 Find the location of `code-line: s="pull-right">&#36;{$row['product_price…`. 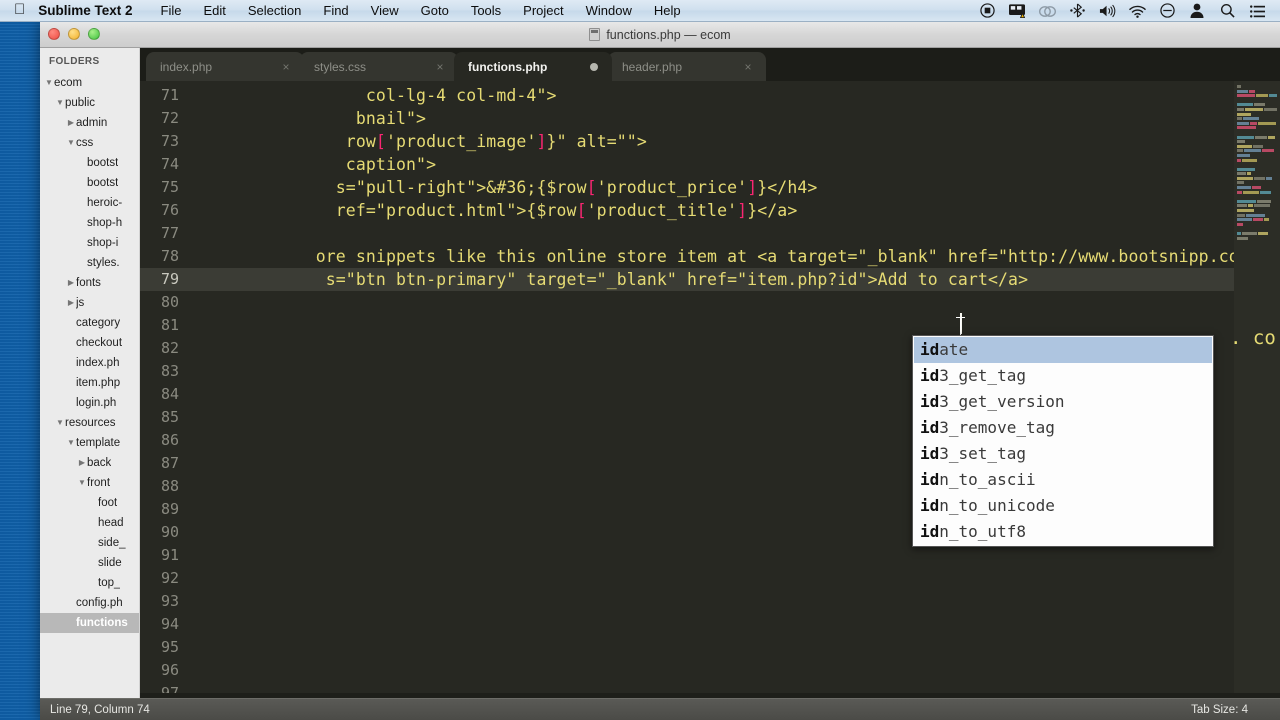

code-line: s="pull-right">&#36;{$row['product_price… is located at coordinates (711, 187).